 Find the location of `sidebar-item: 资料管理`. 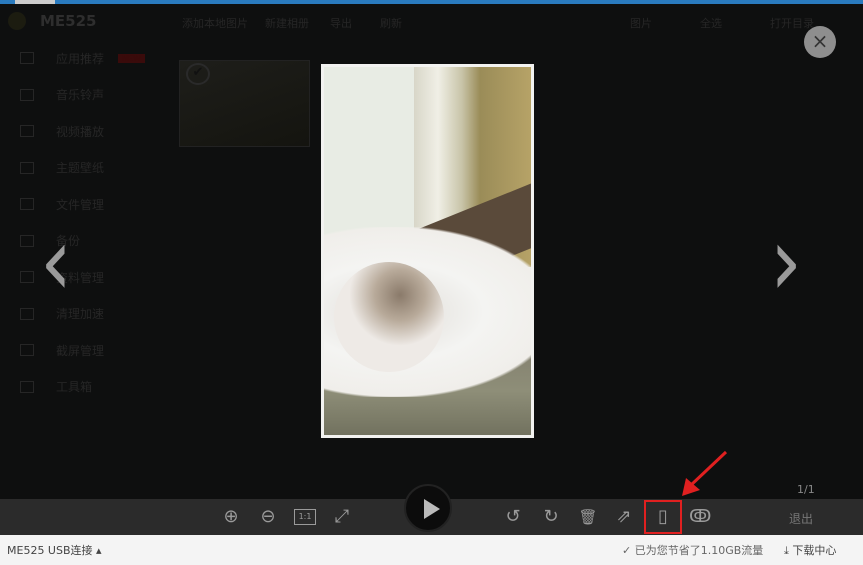

sidebar-item: 资料管理 is located at coordinates (82, 277).